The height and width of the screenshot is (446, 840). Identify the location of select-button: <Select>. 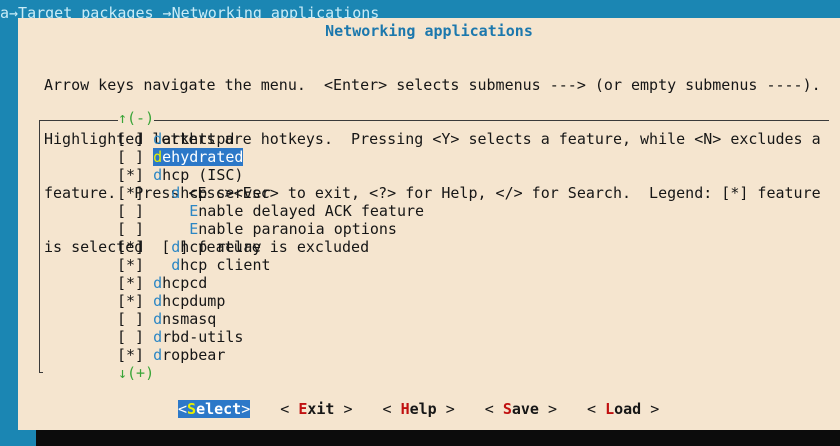
(214, 409).